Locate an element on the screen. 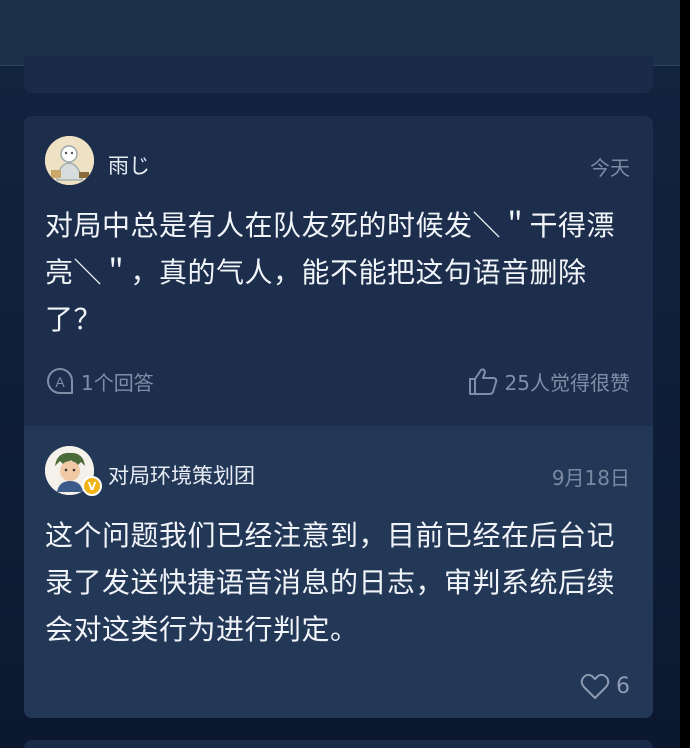 The image size is (690, 748). question-author-avatar is located at coordinates (69, 160).